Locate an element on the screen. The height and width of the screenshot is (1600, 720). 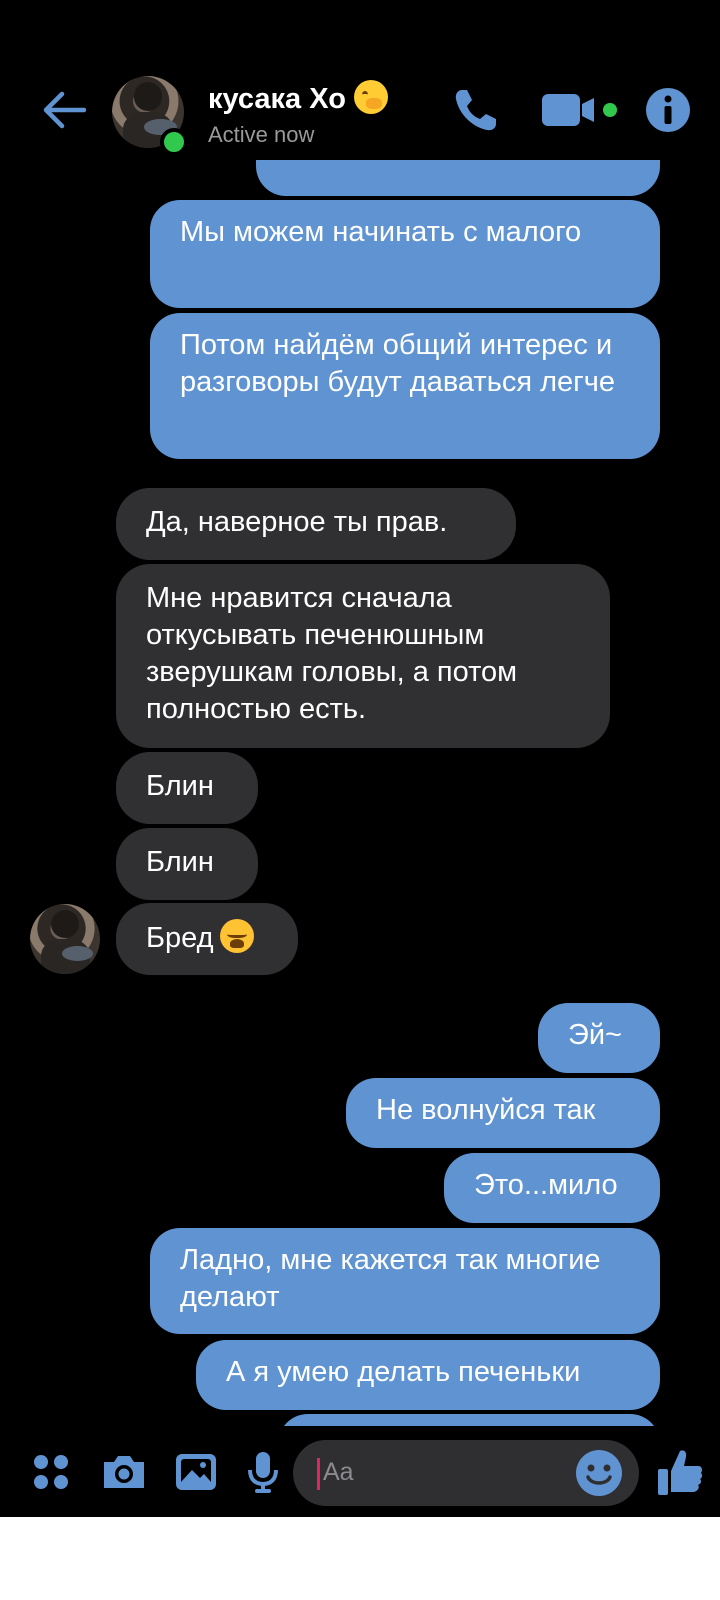
message-text: Бред is located at coordinates (180, 938).